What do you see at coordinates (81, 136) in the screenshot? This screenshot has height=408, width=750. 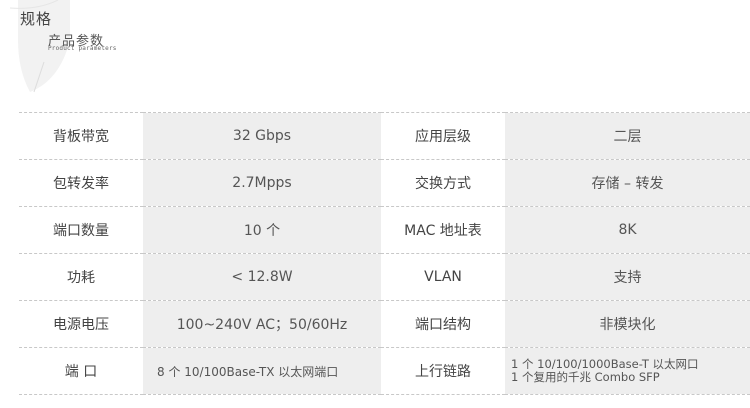 I see `spec-label: 背板带宽` at bounding box center [81, 136].